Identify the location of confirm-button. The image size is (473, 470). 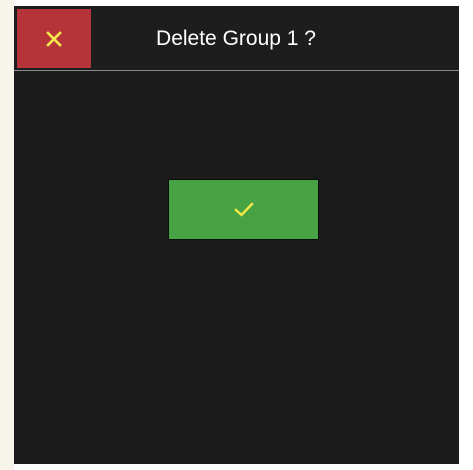
(243, 209).